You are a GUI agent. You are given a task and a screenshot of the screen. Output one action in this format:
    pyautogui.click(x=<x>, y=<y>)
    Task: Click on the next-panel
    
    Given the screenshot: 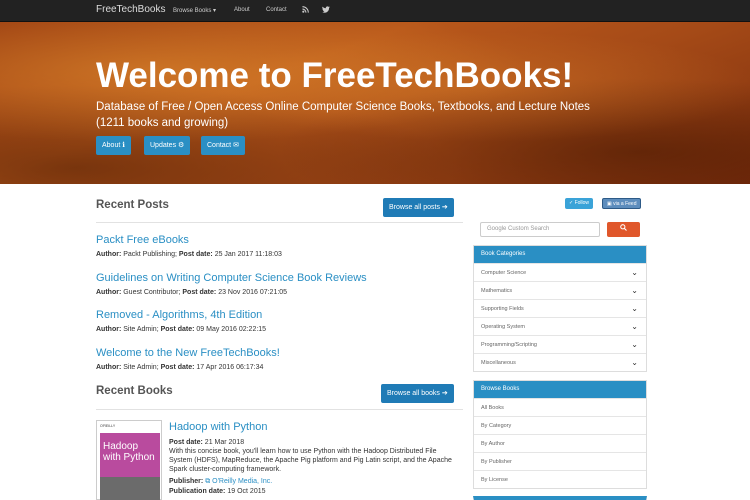 What is the action you would take?
    pyautogui.click(x=560, y=498)
    